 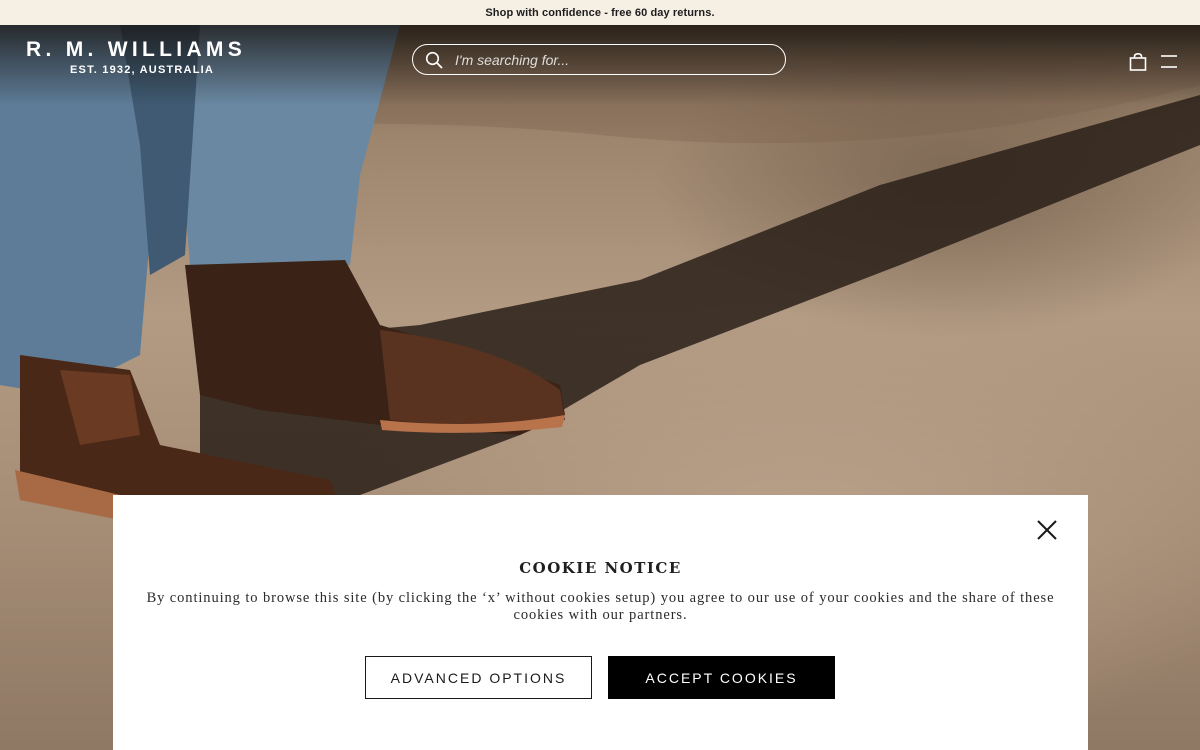 What do you see at coordinates (434, 59) in the screenshot?
I see `search-icon` at bounding box center [434, 59].